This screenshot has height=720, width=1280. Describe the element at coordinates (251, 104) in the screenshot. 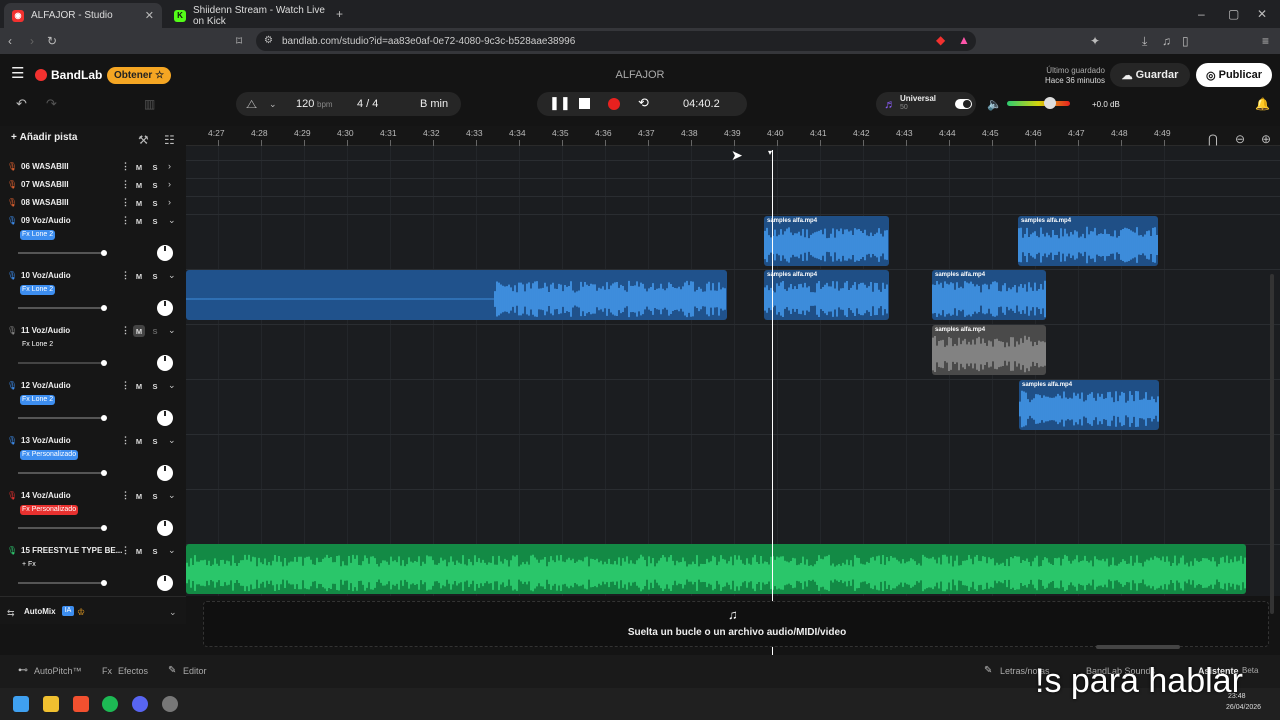

I see `metronome-icon: ⧍` at that location.